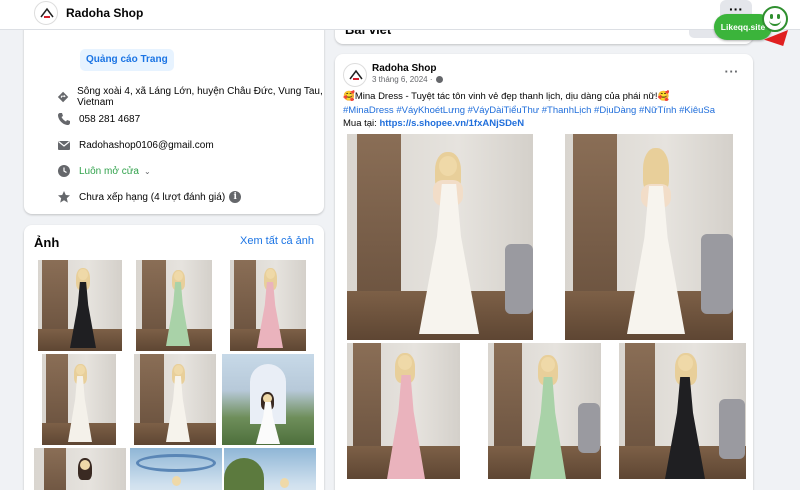 Image resolution: width=800 pixels, height=490 pixels. I want to click on page-avatar, so click(46, 13).